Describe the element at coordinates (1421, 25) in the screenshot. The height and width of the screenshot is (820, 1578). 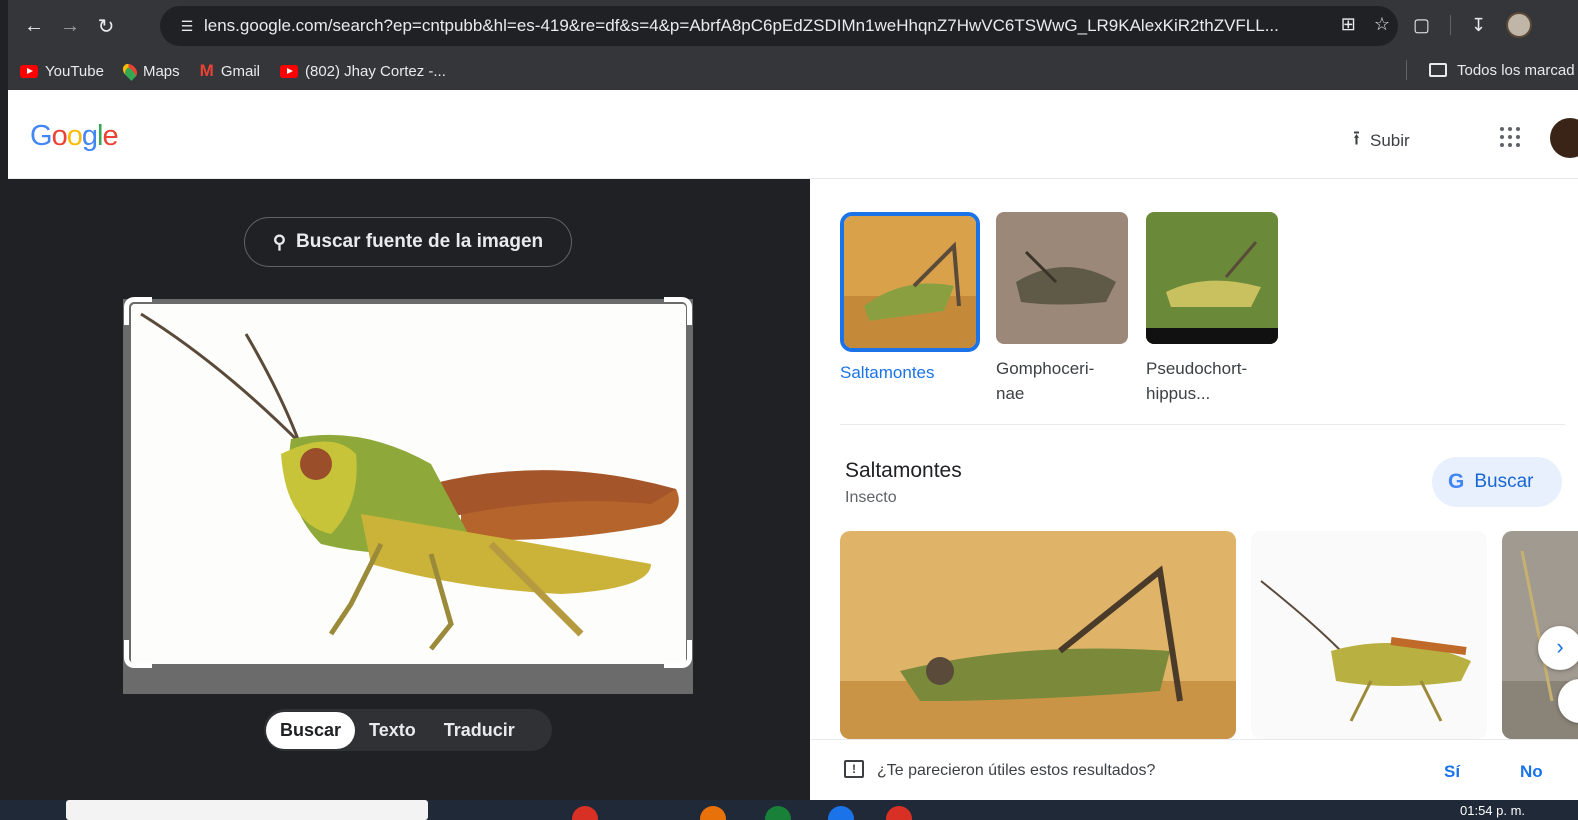
I see `extensions-icon: ▢` at that location.